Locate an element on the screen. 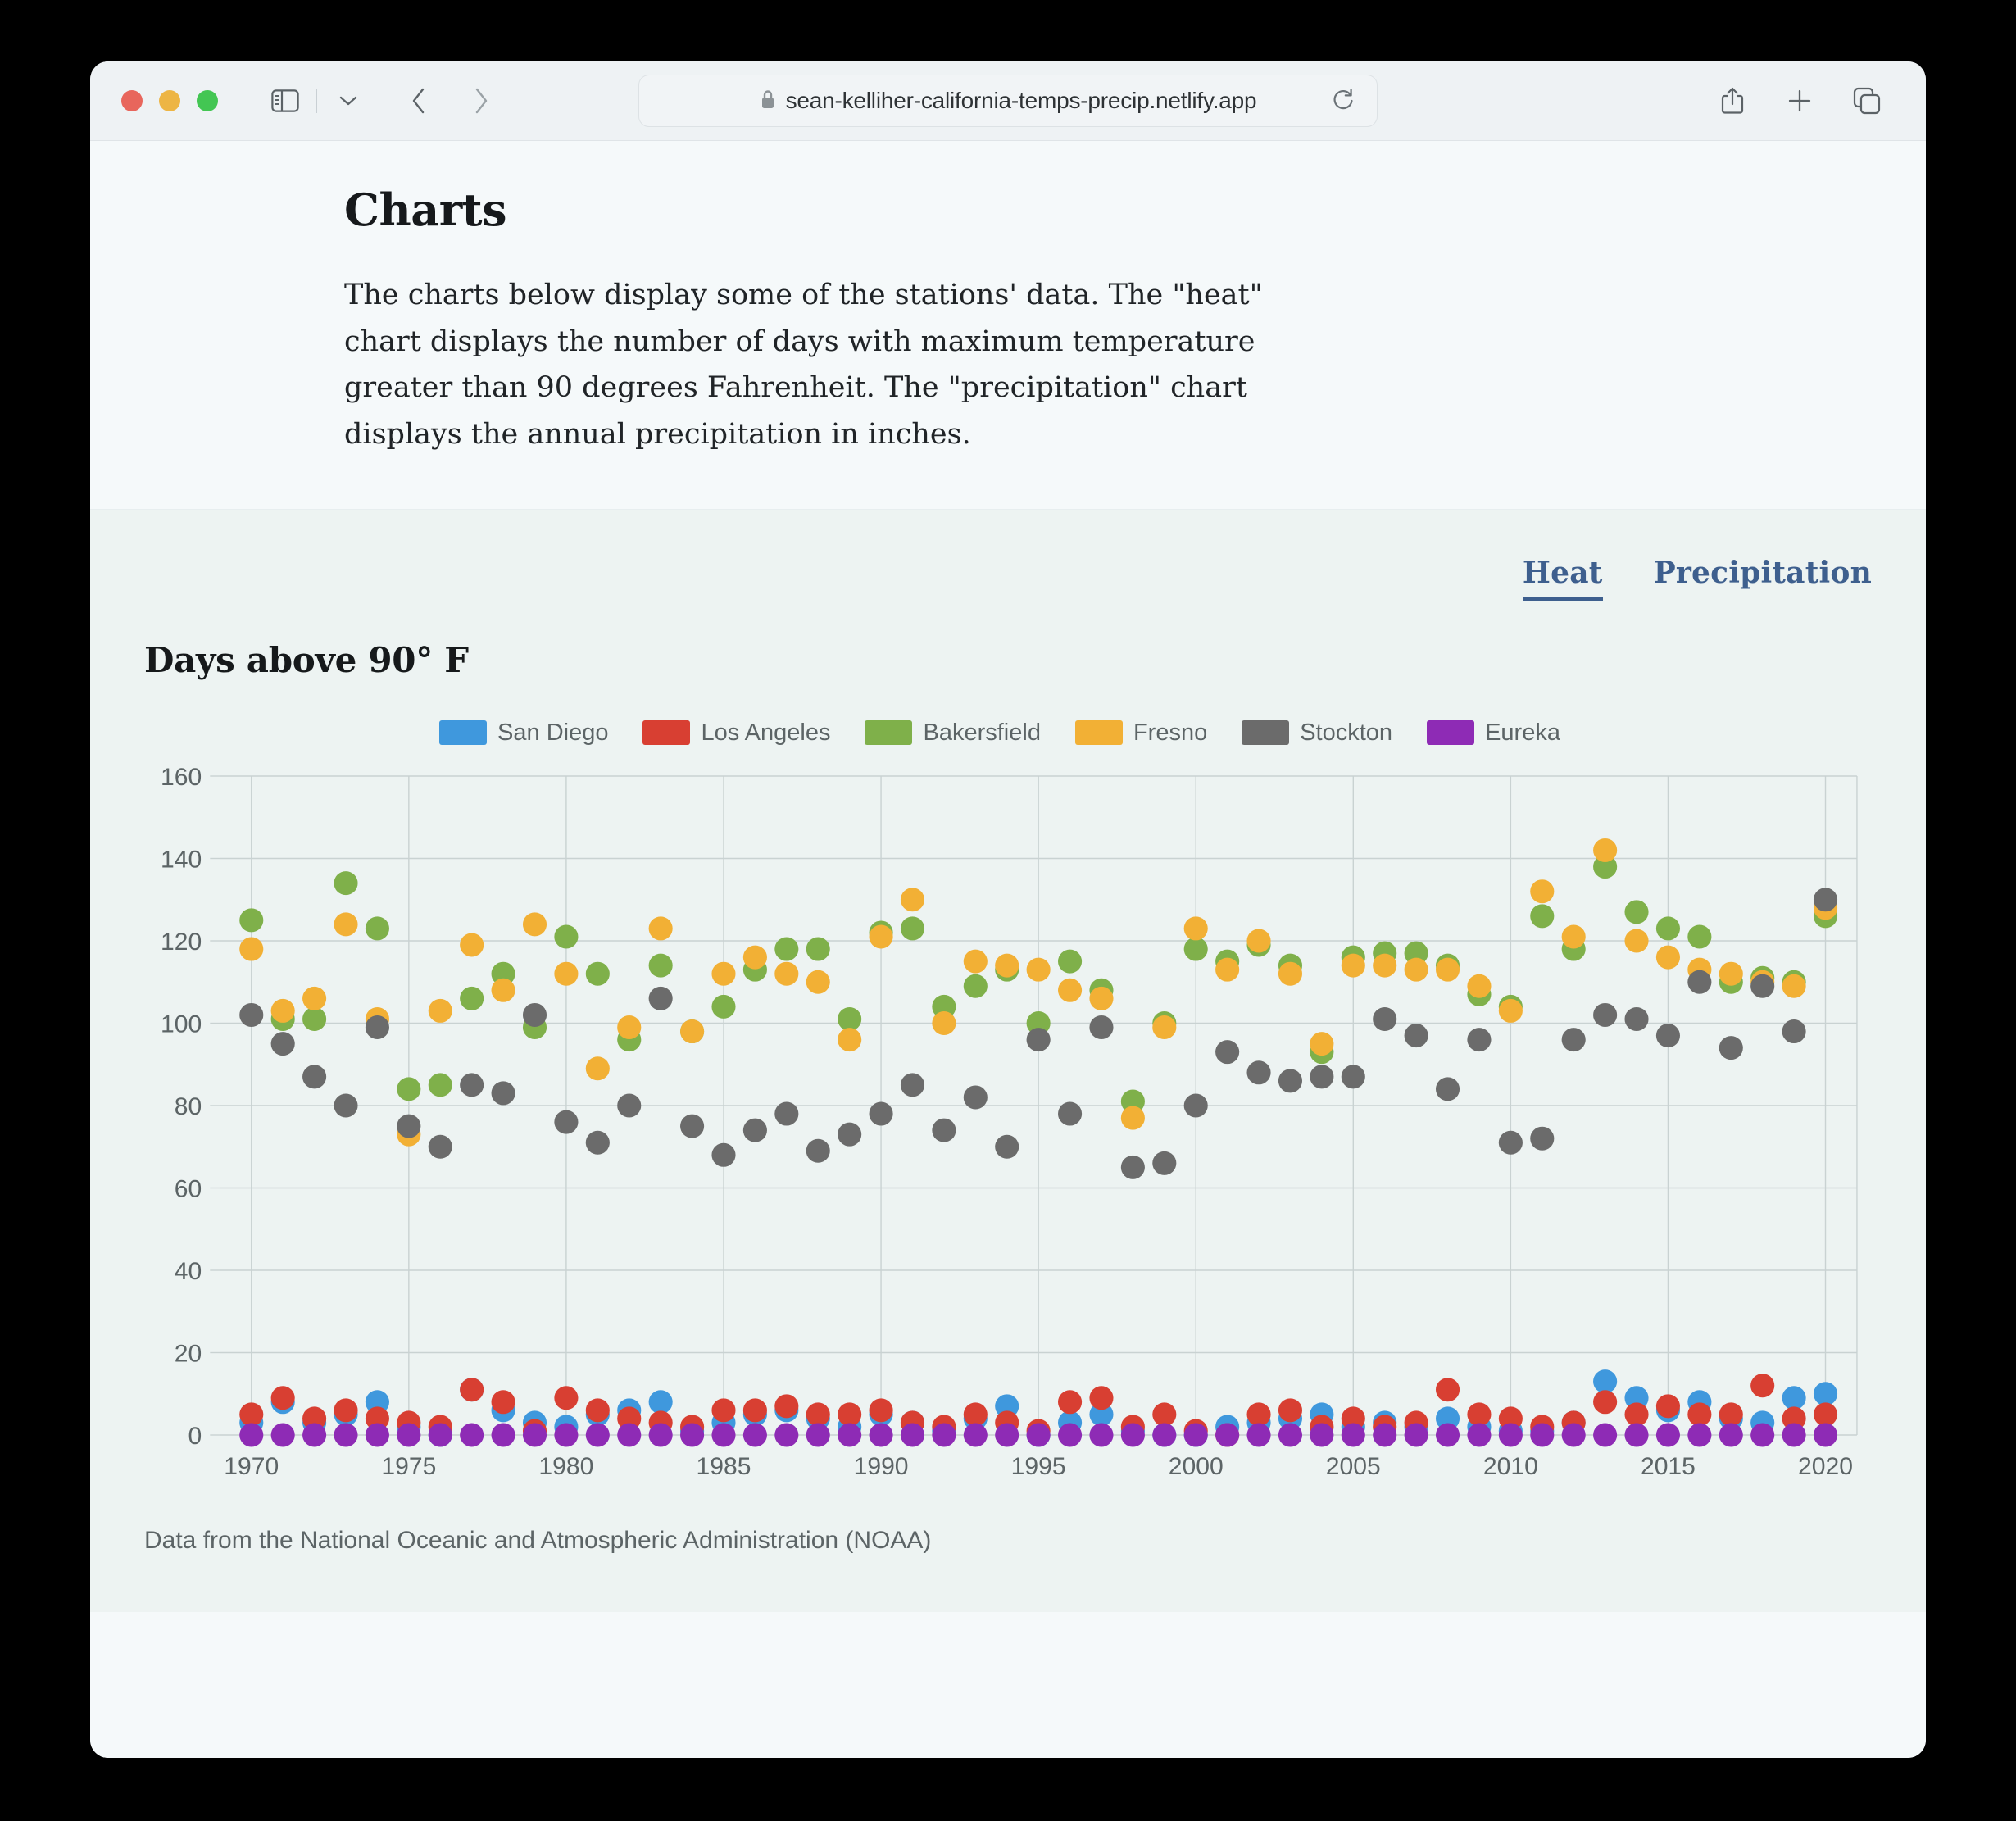 The image size is (2016, 1821). maximize-window-button is located at coordinates (207, 100).